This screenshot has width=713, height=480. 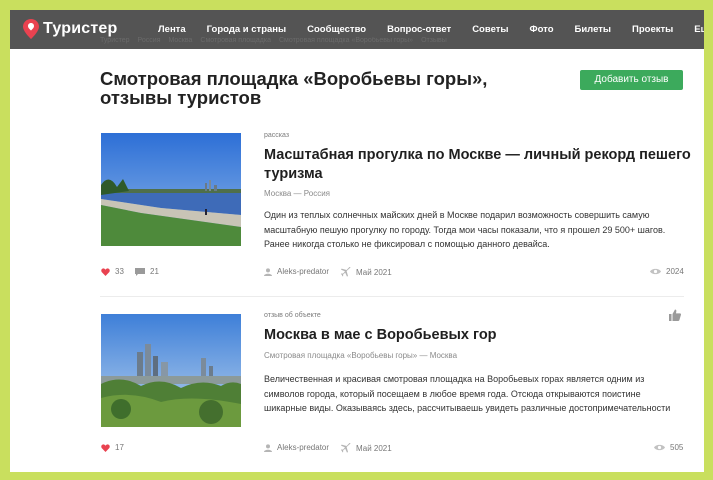 What do you see at coordinates (336, 29) in the screenshot?
I see `nav-item-community: Сообщество` at bounding box center [336, 29].